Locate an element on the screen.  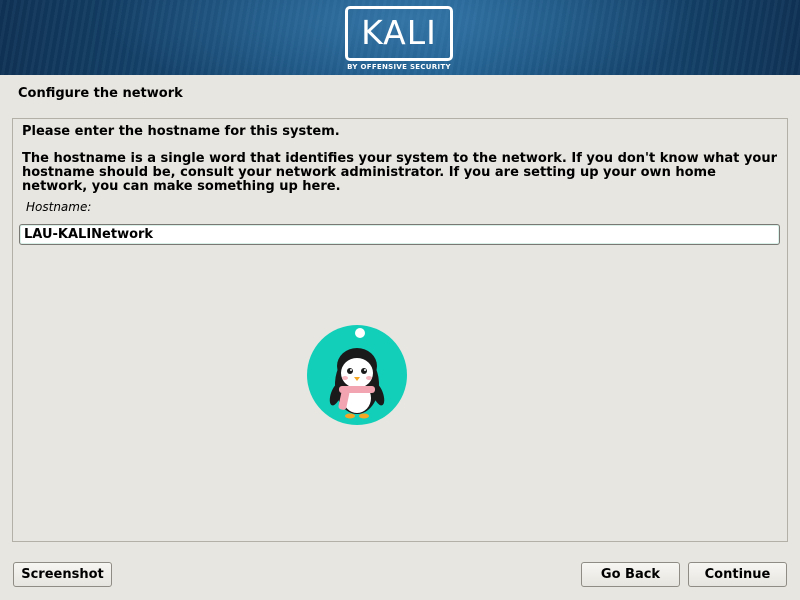
continue-button: Continue is located at coordinates (737, 574).